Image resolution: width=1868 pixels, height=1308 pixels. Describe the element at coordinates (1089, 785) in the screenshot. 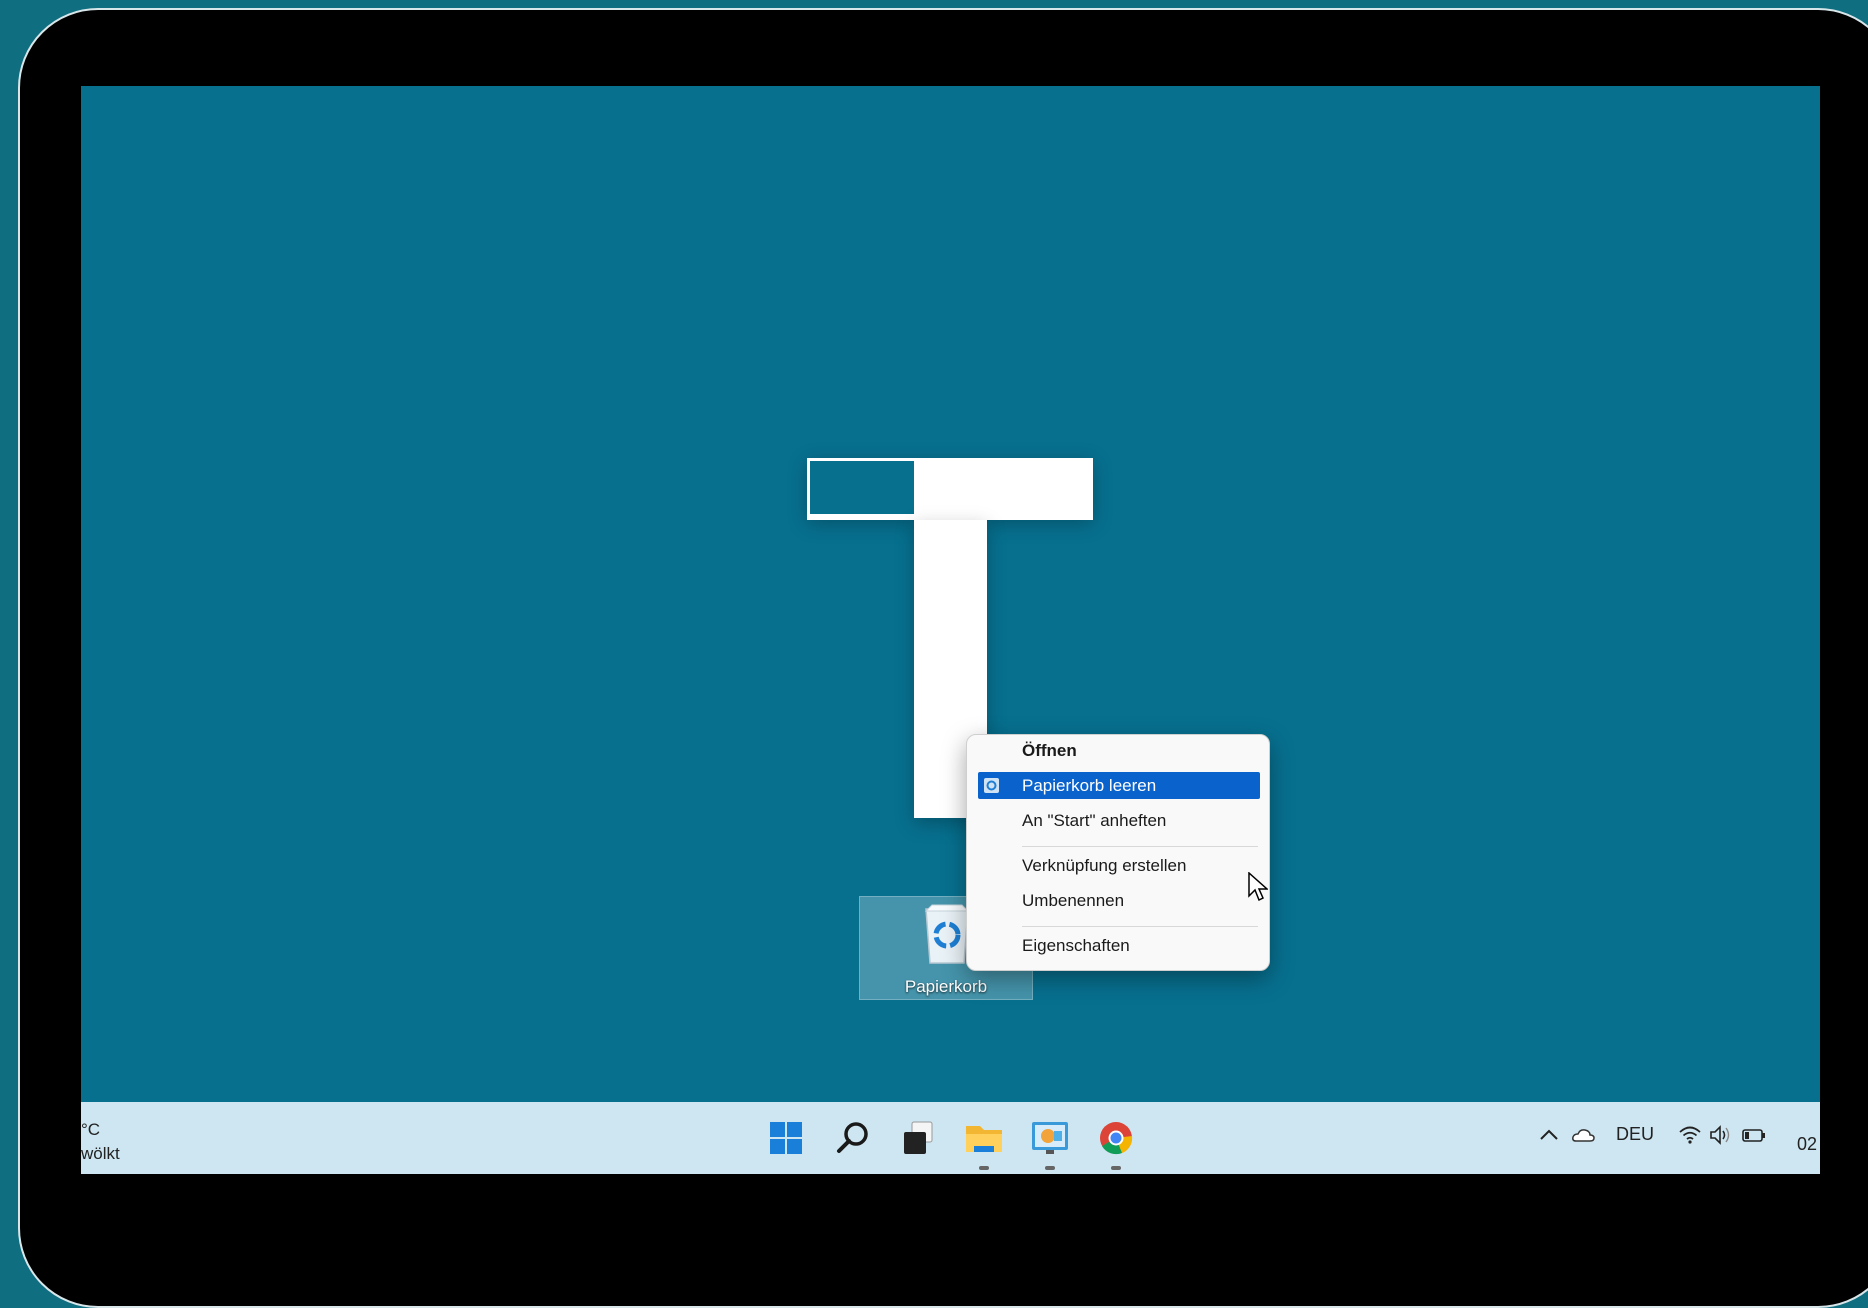

I see `menu-item-label: Papierkorb leeren` at that location.